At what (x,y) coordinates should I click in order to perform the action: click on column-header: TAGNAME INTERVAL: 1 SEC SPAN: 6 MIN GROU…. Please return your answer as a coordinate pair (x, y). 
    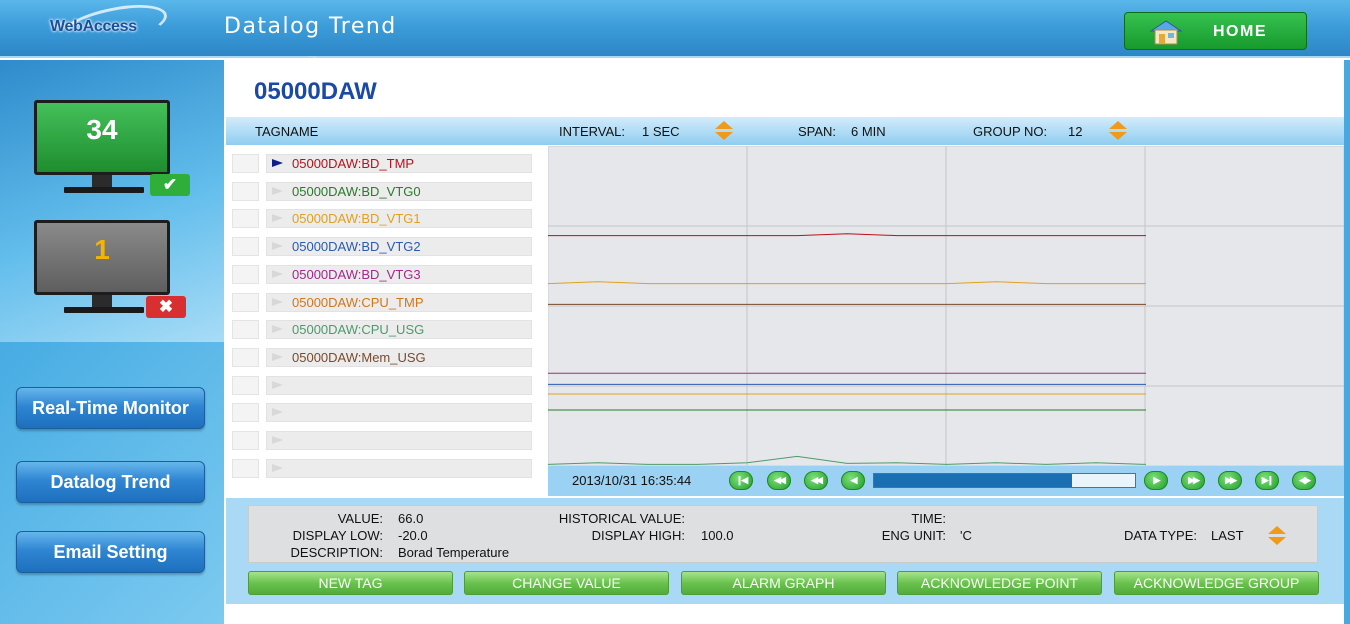
    Looking at the image, I should click on (785, 131).